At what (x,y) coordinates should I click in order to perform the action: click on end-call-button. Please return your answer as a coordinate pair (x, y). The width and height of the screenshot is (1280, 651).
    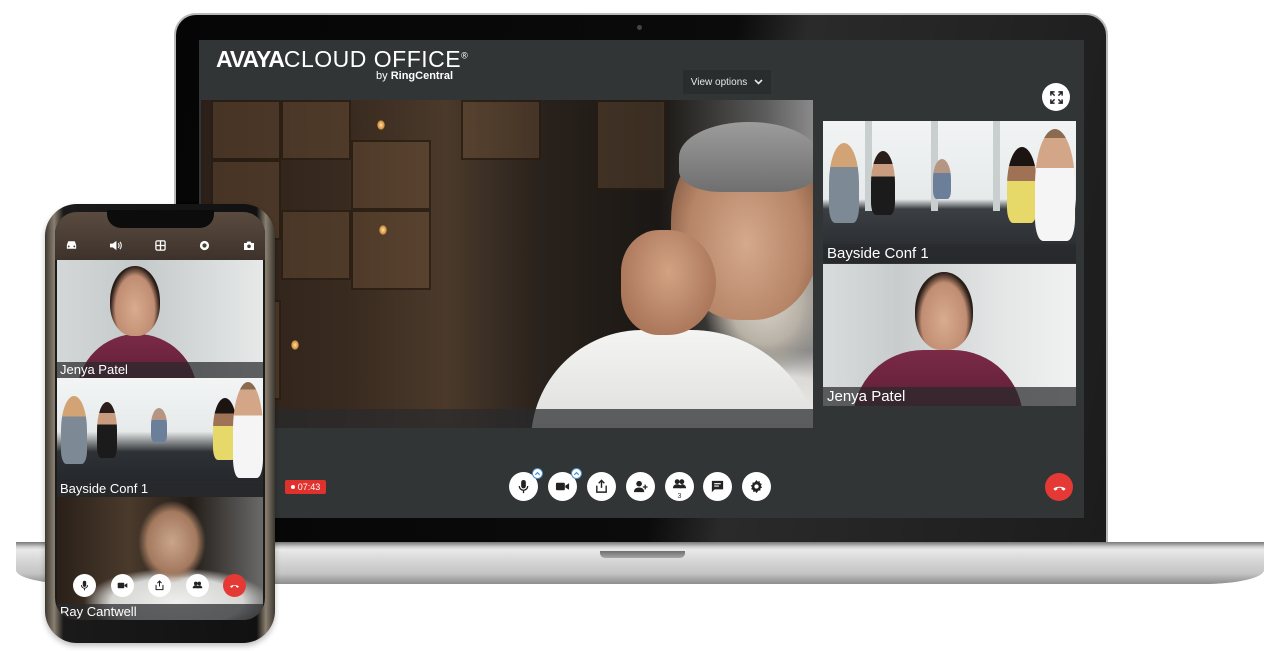
    Looking at the image, I should click on (1059, 487).